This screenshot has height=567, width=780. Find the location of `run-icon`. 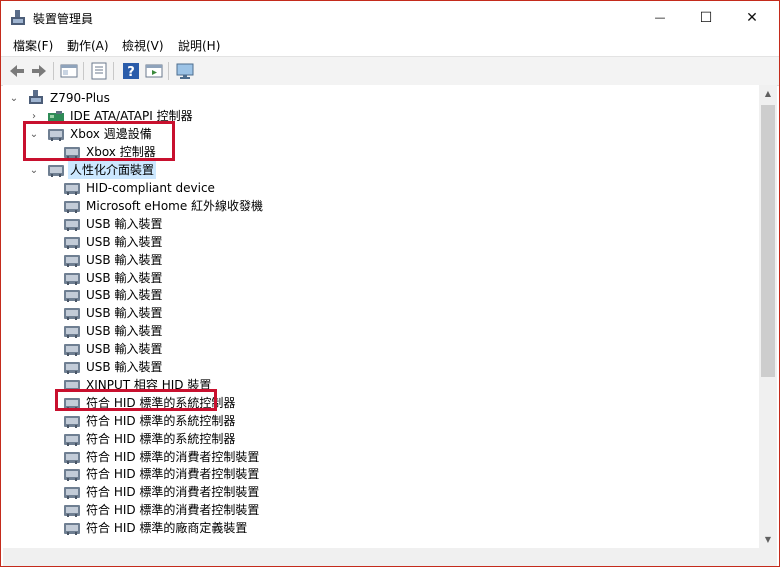

run-icon is located at coordinates (154, 71).